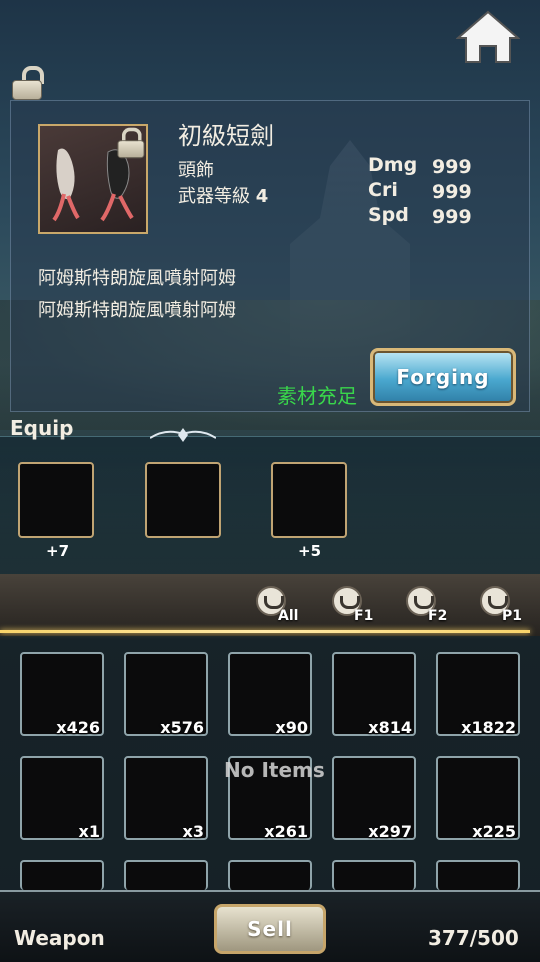  Describe the element at coordinates (452, 217) in the screenshot. I see `stat-value-spd: 999` at that location.